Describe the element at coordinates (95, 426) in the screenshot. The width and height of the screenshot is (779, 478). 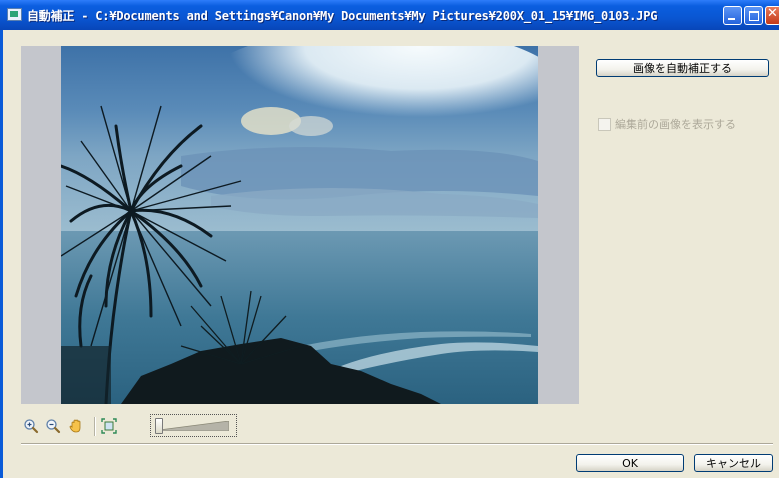
I see `toolbar-separator` at that location.